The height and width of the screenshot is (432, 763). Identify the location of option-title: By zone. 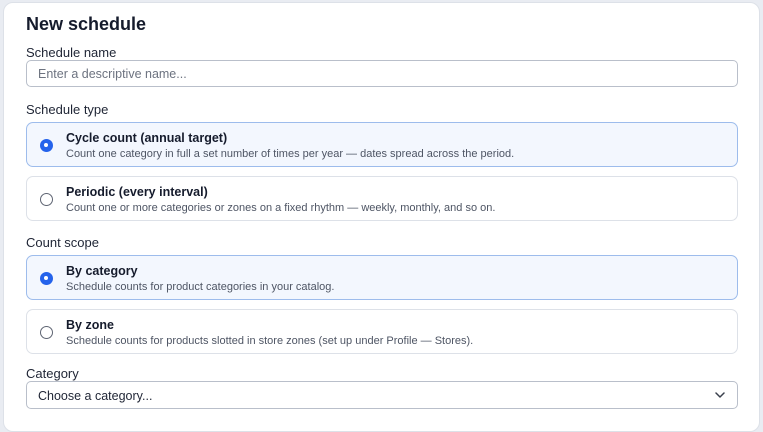
(90, 325).